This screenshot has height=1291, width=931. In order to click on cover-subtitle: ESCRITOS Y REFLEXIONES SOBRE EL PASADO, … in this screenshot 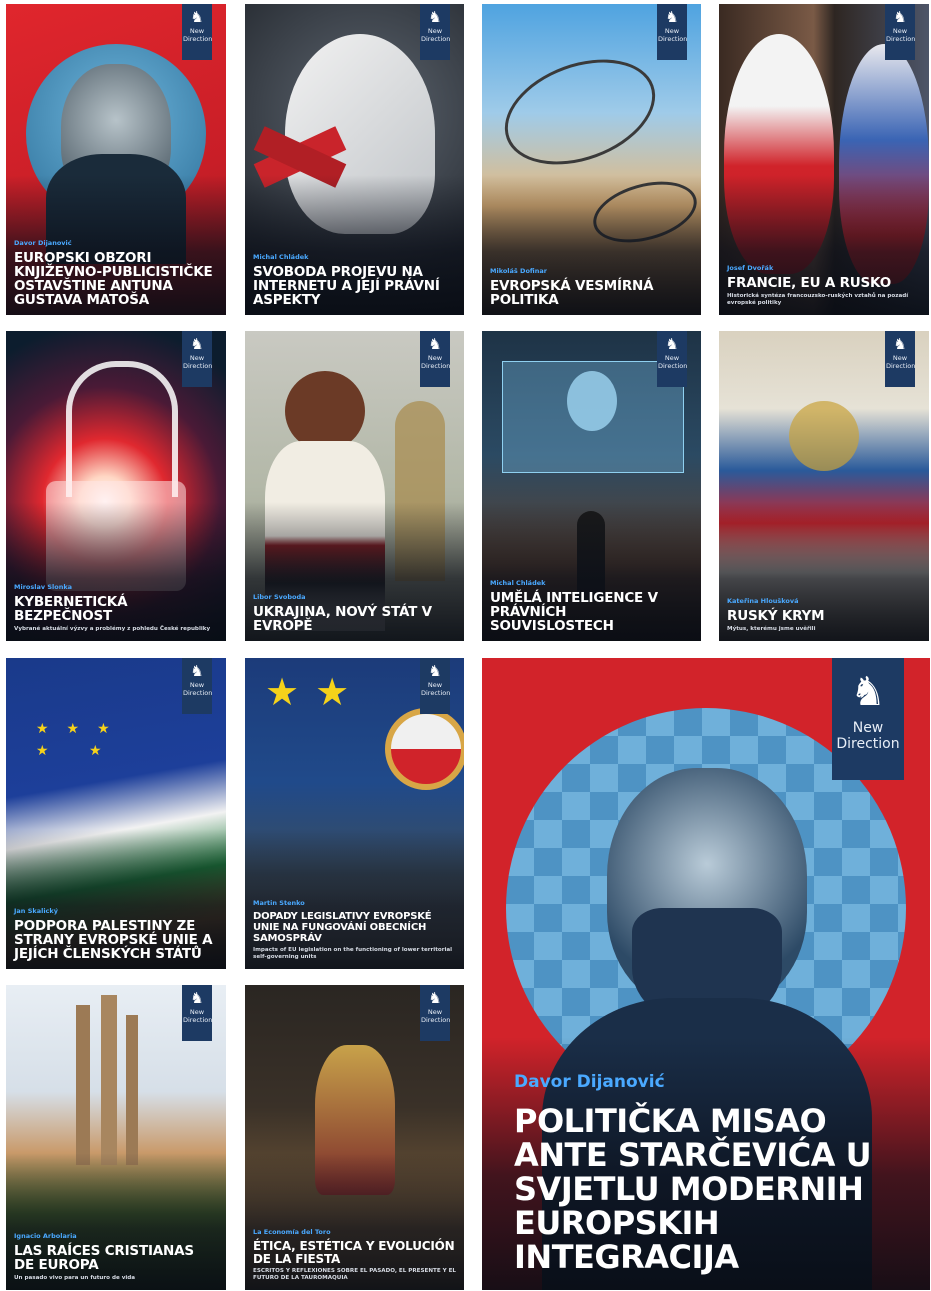, I will do `click(354, 1274)`.